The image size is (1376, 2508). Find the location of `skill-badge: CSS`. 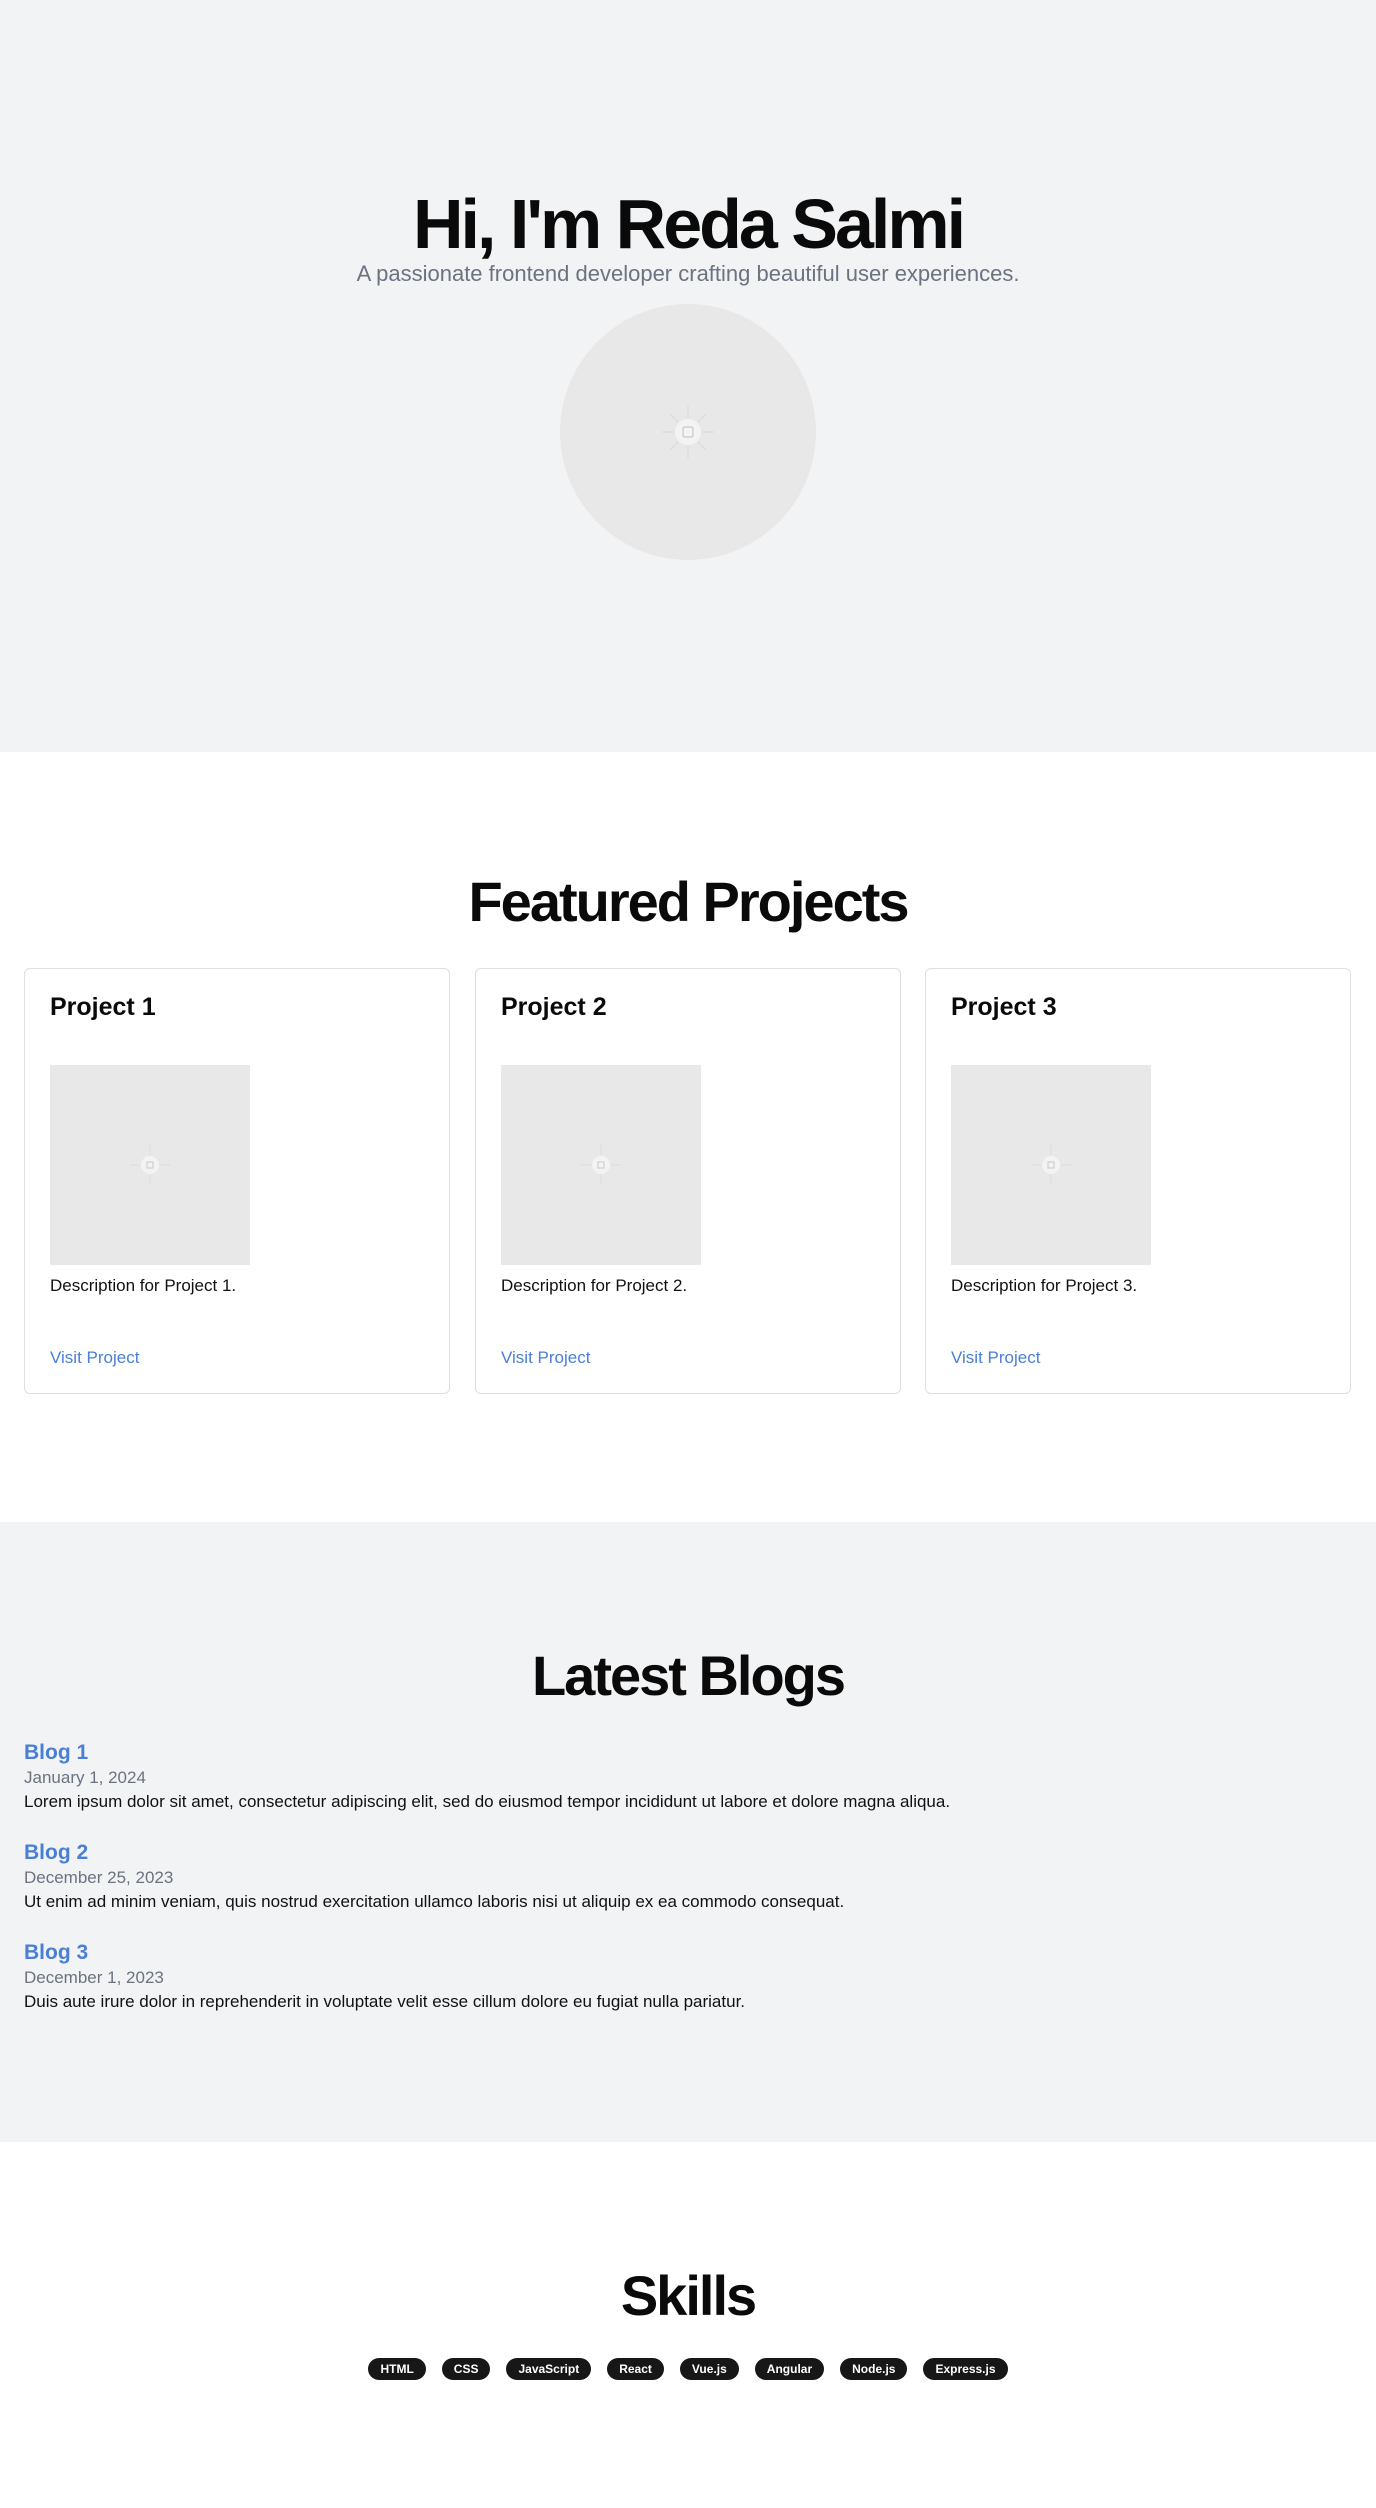

skill-badge: CSS is located at coordinates (466, 2369).